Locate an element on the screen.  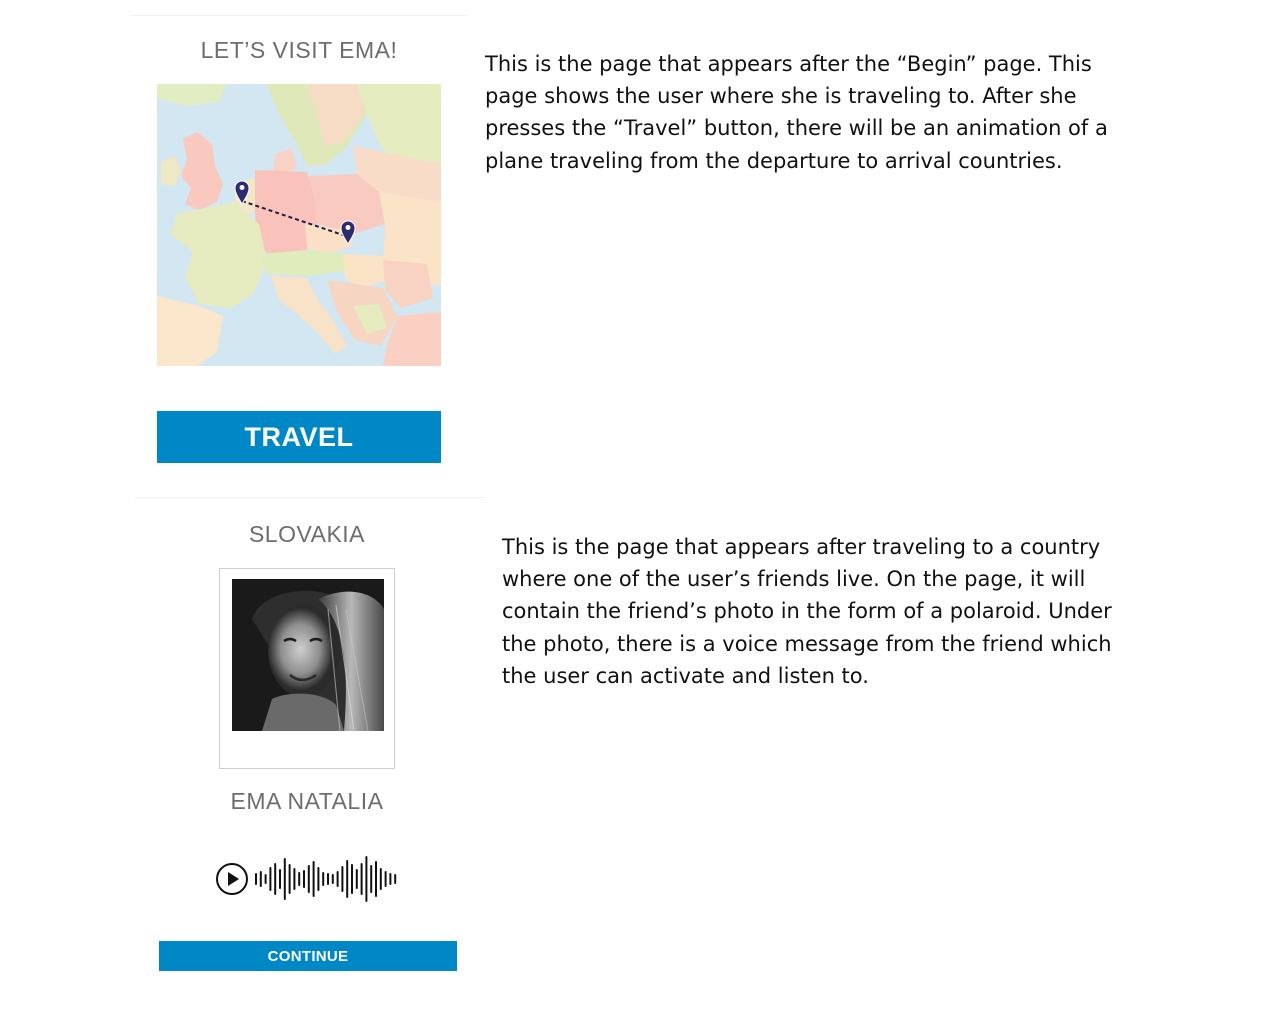
screen2-title: SLOVAKIA is located at coordinates (307, 534).